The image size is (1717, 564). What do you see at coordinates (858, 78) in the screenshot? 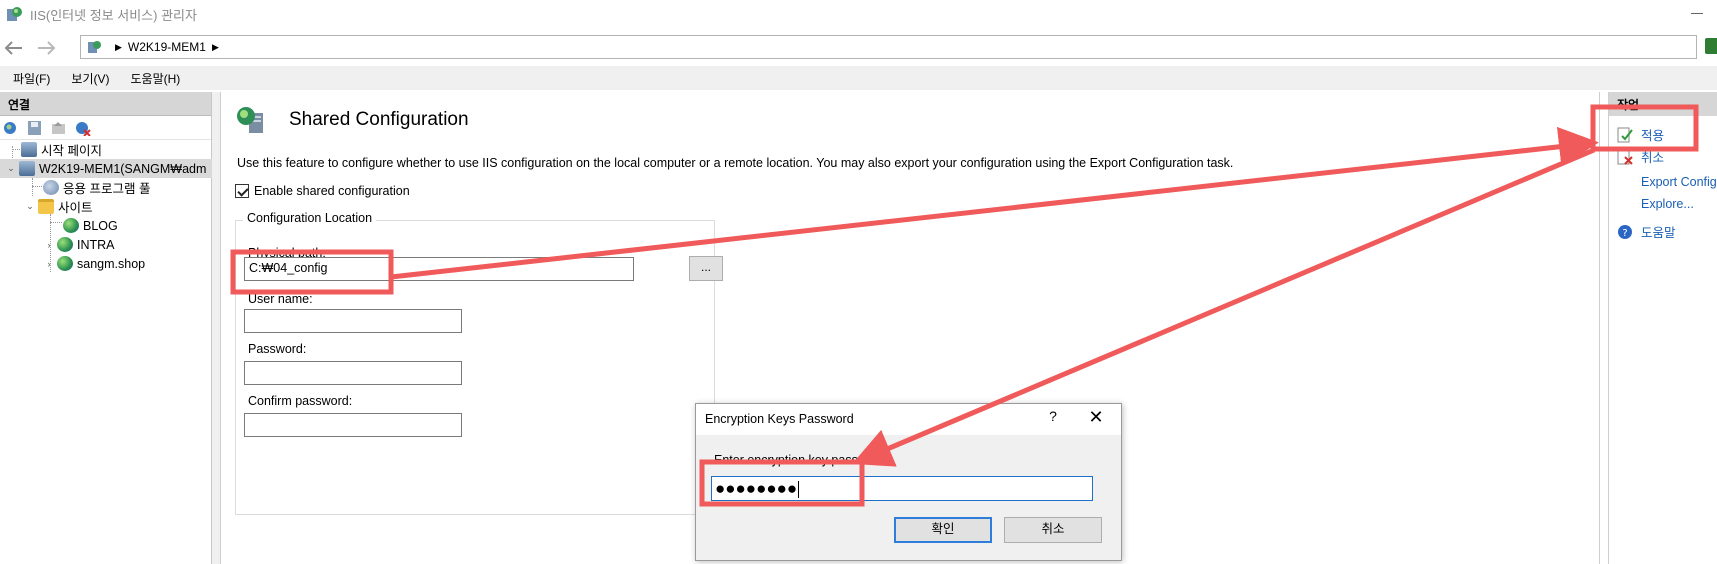
I see `menu-bar: 파일(F) 보기(V) 도움말(H)` at bounding box center [858, 78].